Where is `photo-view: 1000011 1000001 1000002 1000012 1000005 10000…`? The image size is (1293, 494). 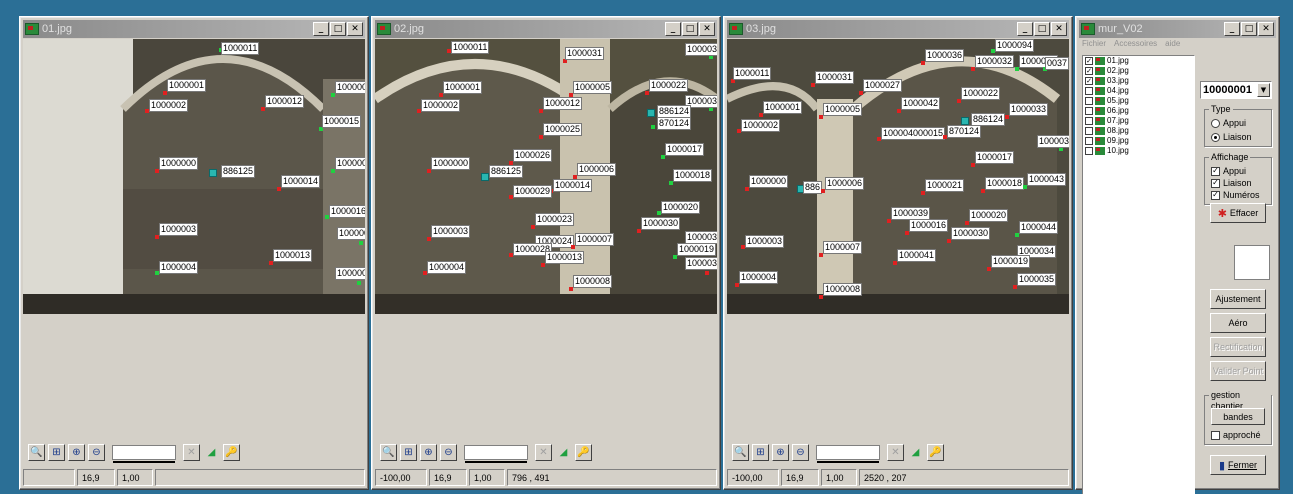 photo-view: 1000011 1000001 1000002 1000012 1000005 10000… is located at coordinates (194, 176).